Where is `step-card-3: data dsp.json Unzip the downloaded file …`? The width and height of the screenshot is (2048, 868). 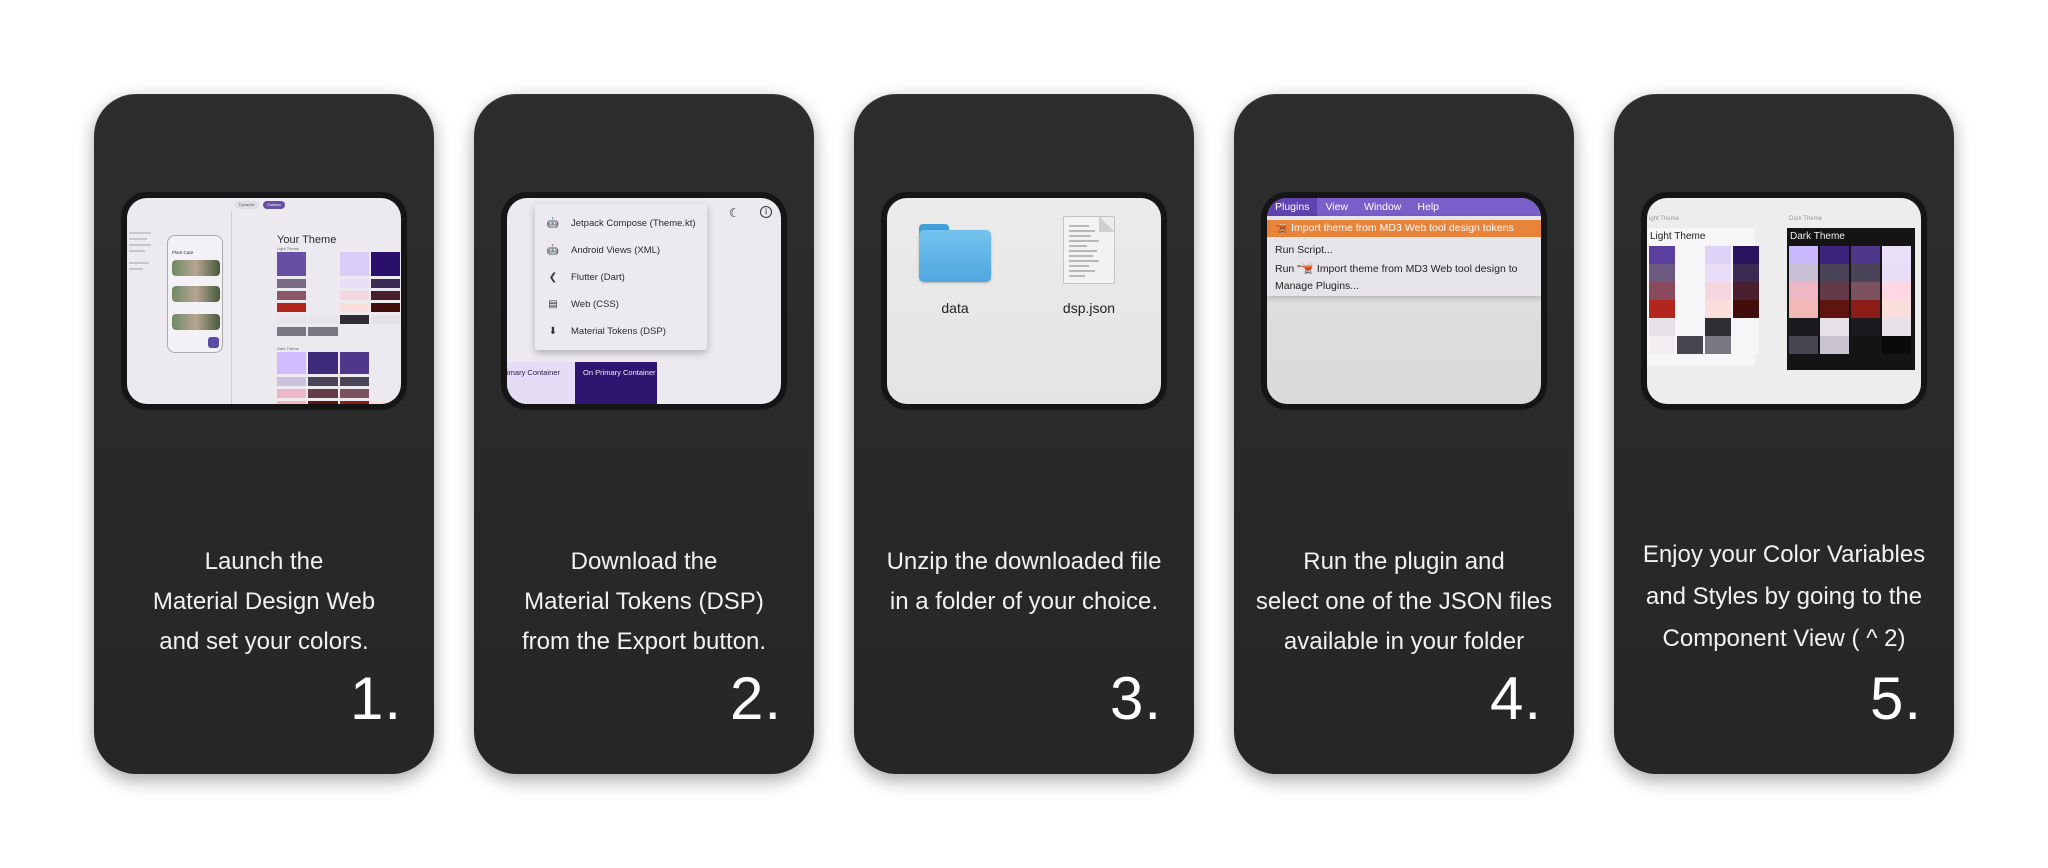
step-card-3: data dsp.json Unzip the downloaded file … is located at coordinates (1024, 434).